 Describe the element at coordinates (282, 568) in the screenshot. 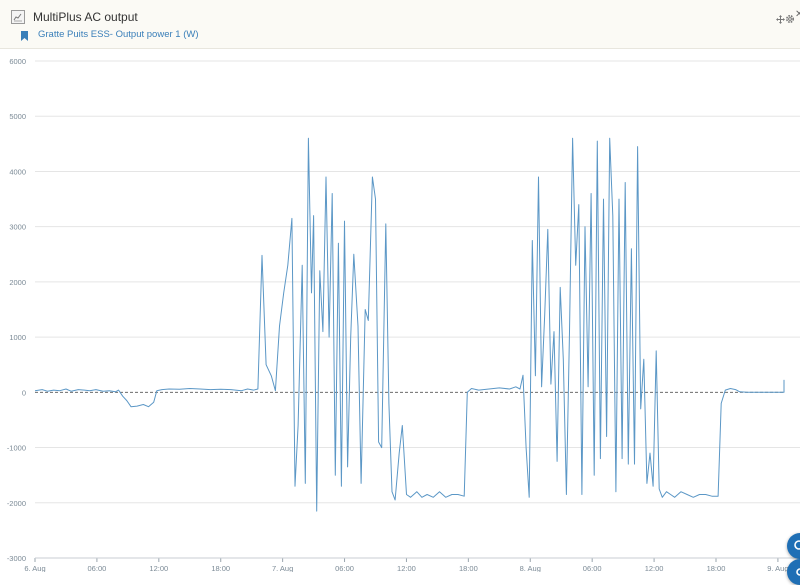

I see `x-tick-label: 7. Aug` at that location.